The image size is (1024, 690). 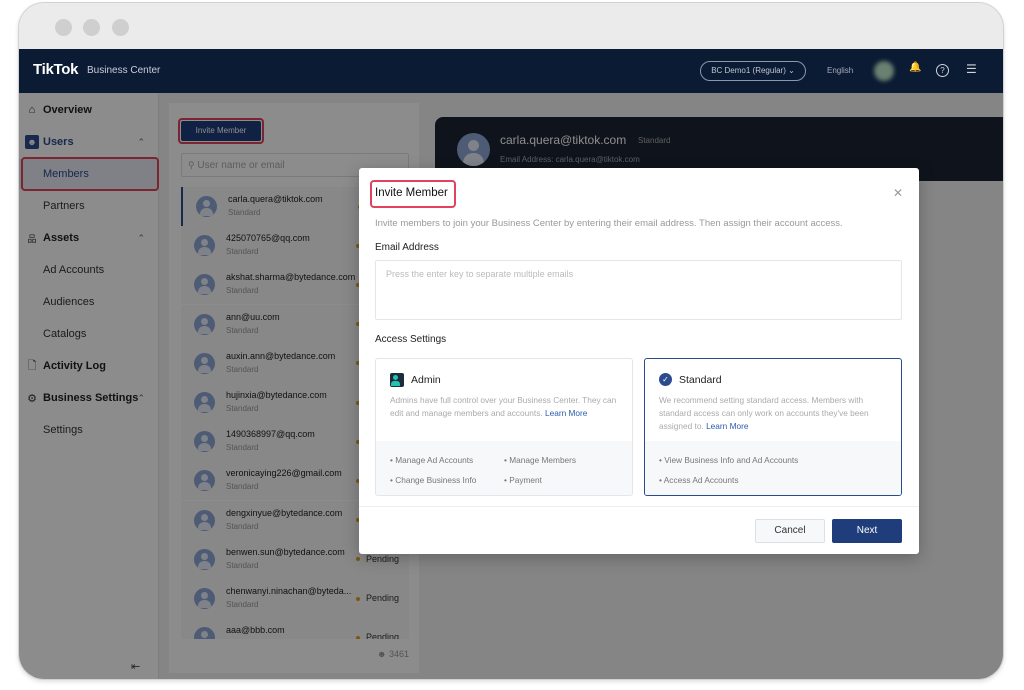 What do you see at coordinates (790, 531) in the screenshot?
I see `cancel-button: Cancel` at bounding box center [790, 531].